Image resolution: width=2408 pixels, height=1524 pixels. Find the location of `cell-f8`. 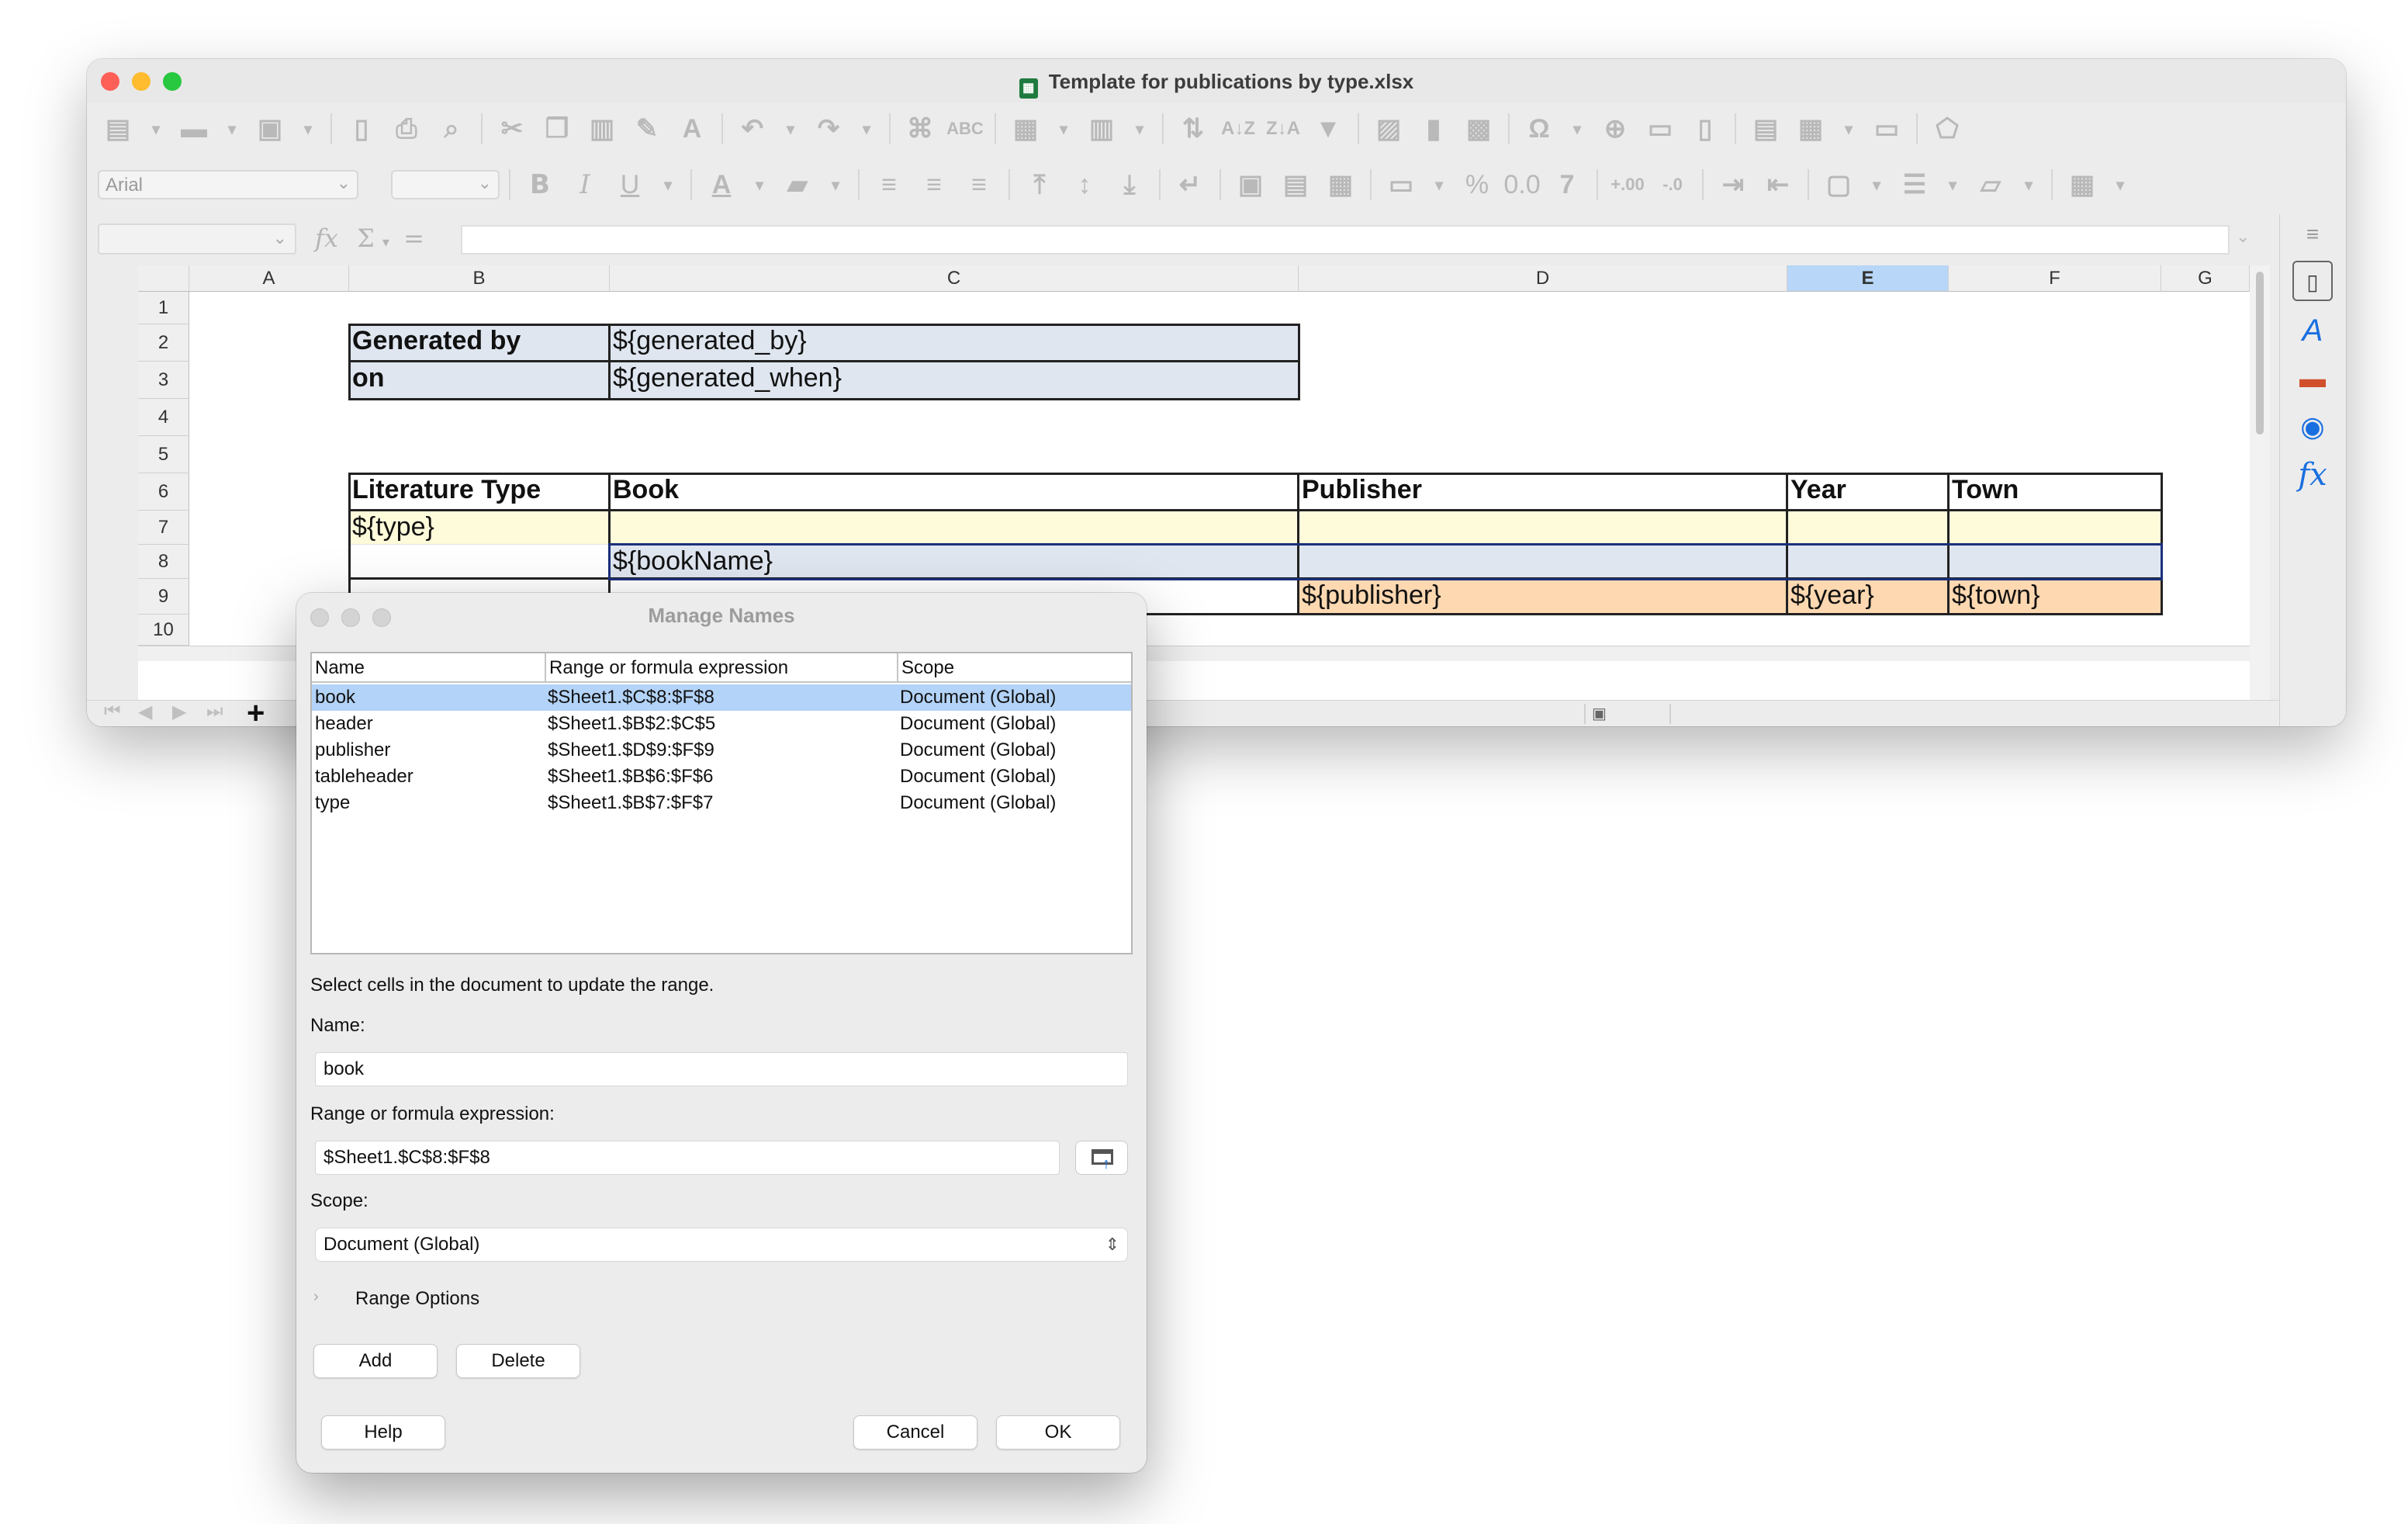

cell-f8 is located at coordinates (2055, 562).